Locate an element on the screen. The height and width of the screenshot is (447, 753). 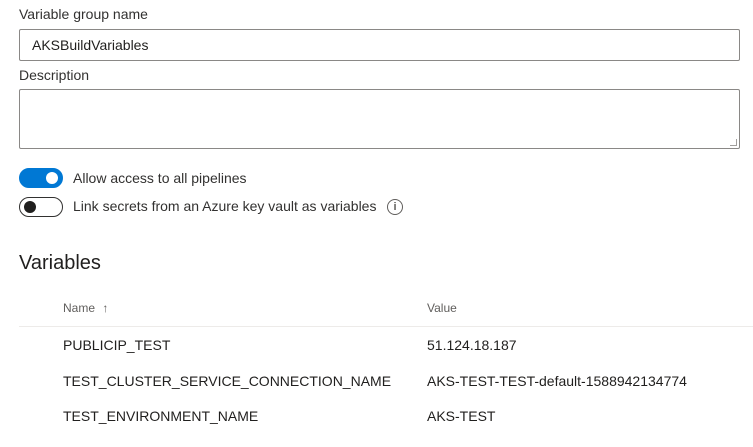
variable-name: TEST_CLUSTER_SERVICE_CONNECTION_NAME is located at coordinates (227, 381).